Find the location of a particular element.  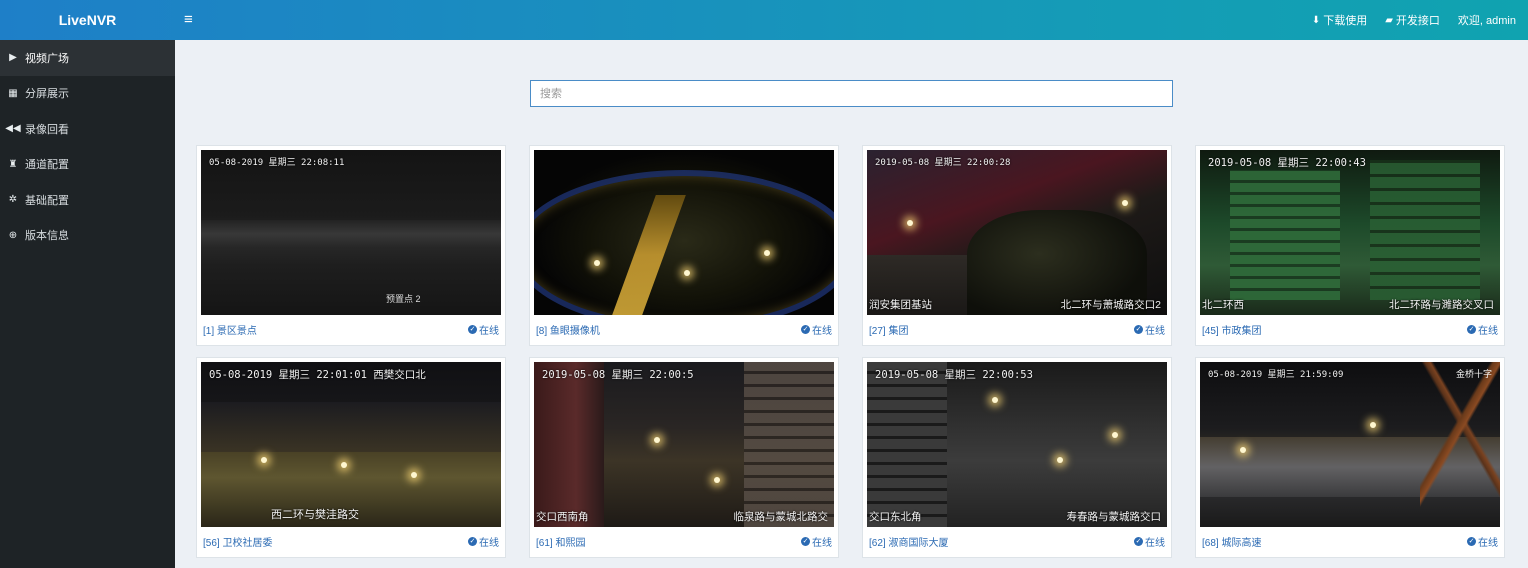

osd-location-left: 润安集团基站 is located at coordinates (900, 305).